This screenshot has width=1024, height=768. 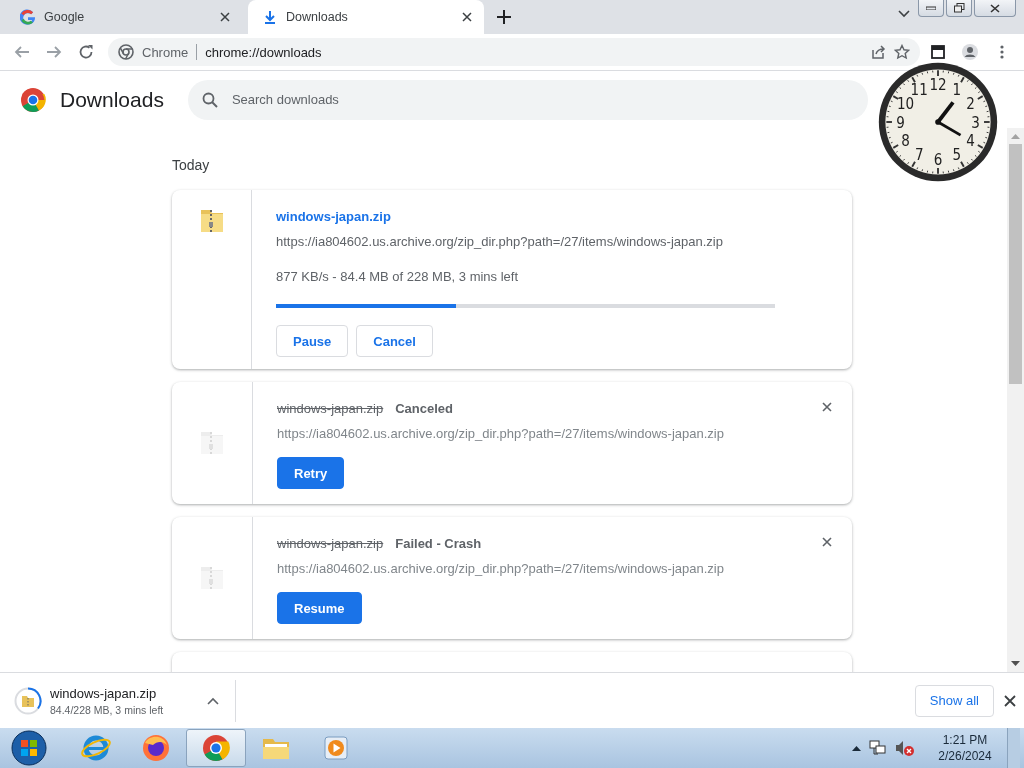 What do you see at coordinates (86, 52) in the screenshot?
I see `reload-icon` at bounding box center [86, 52].